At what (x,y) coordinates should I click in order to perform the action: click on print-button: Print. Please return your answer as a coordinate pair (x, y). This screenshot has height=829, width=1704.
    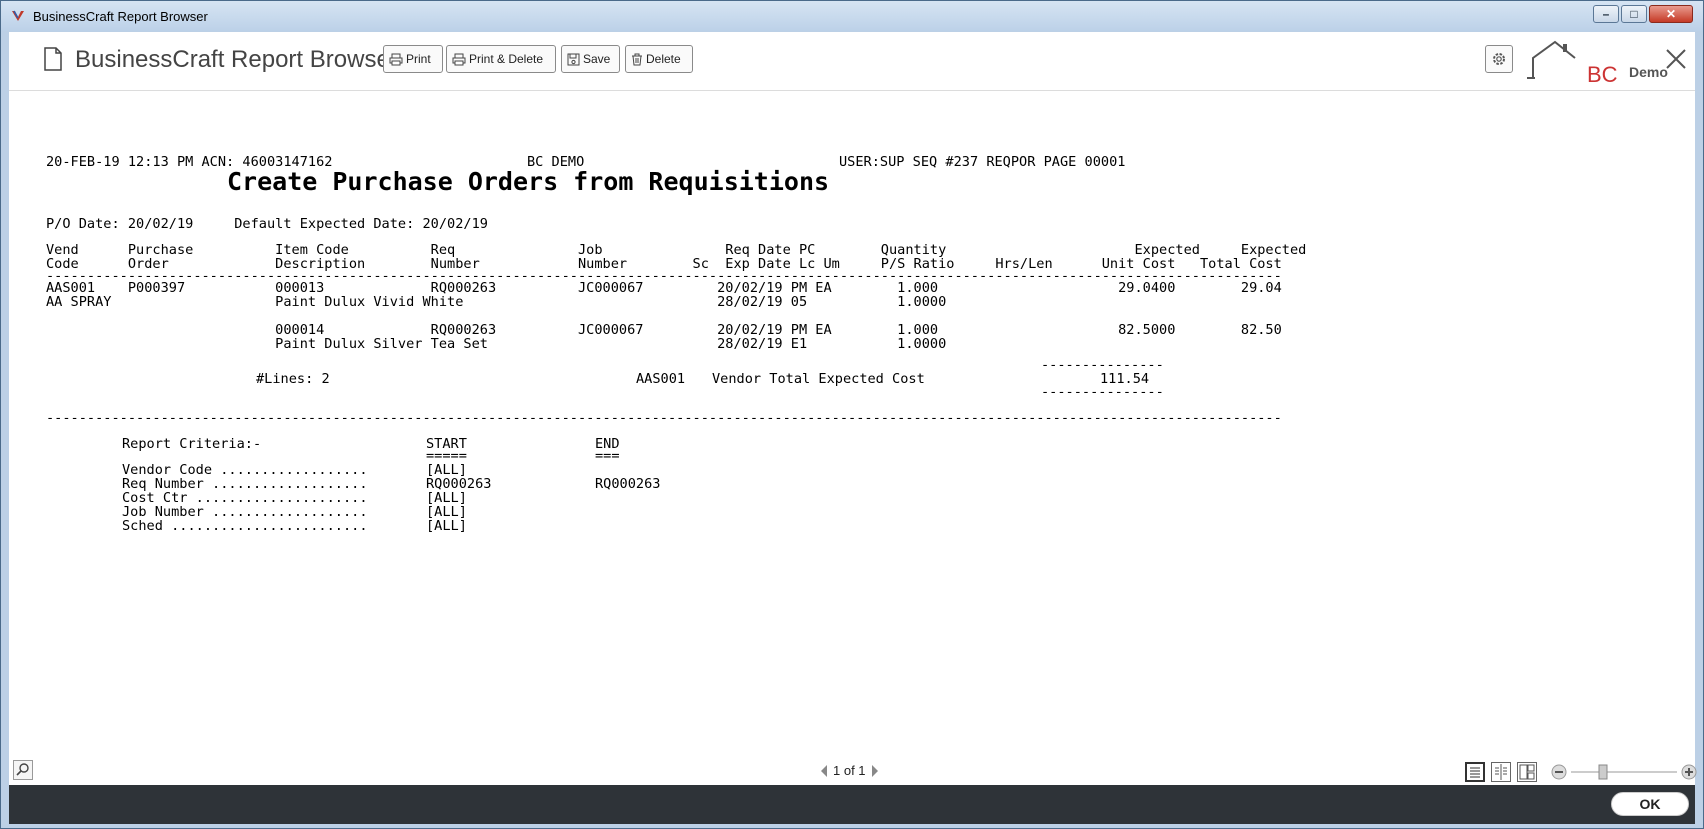
    Looking at the image, I should click on (413, 59).